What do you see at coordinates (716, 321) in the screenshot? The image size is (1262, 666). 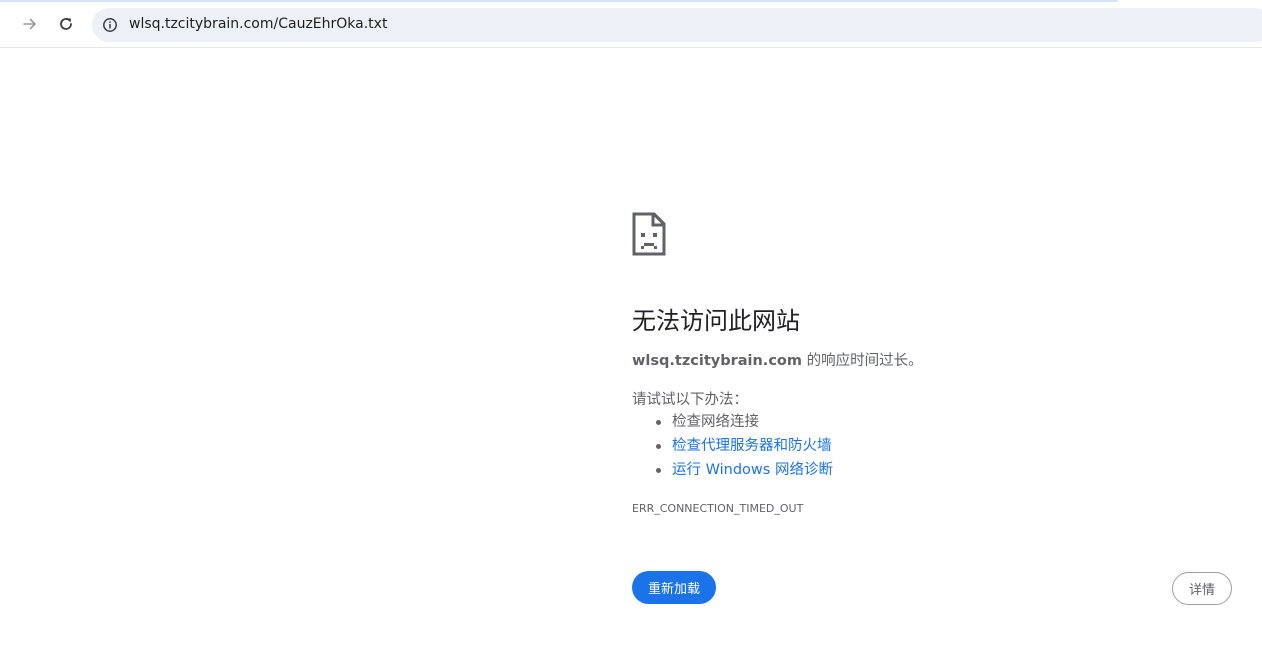 I see `page-title: 无法访问此网站` at bounding box center [716, 321].